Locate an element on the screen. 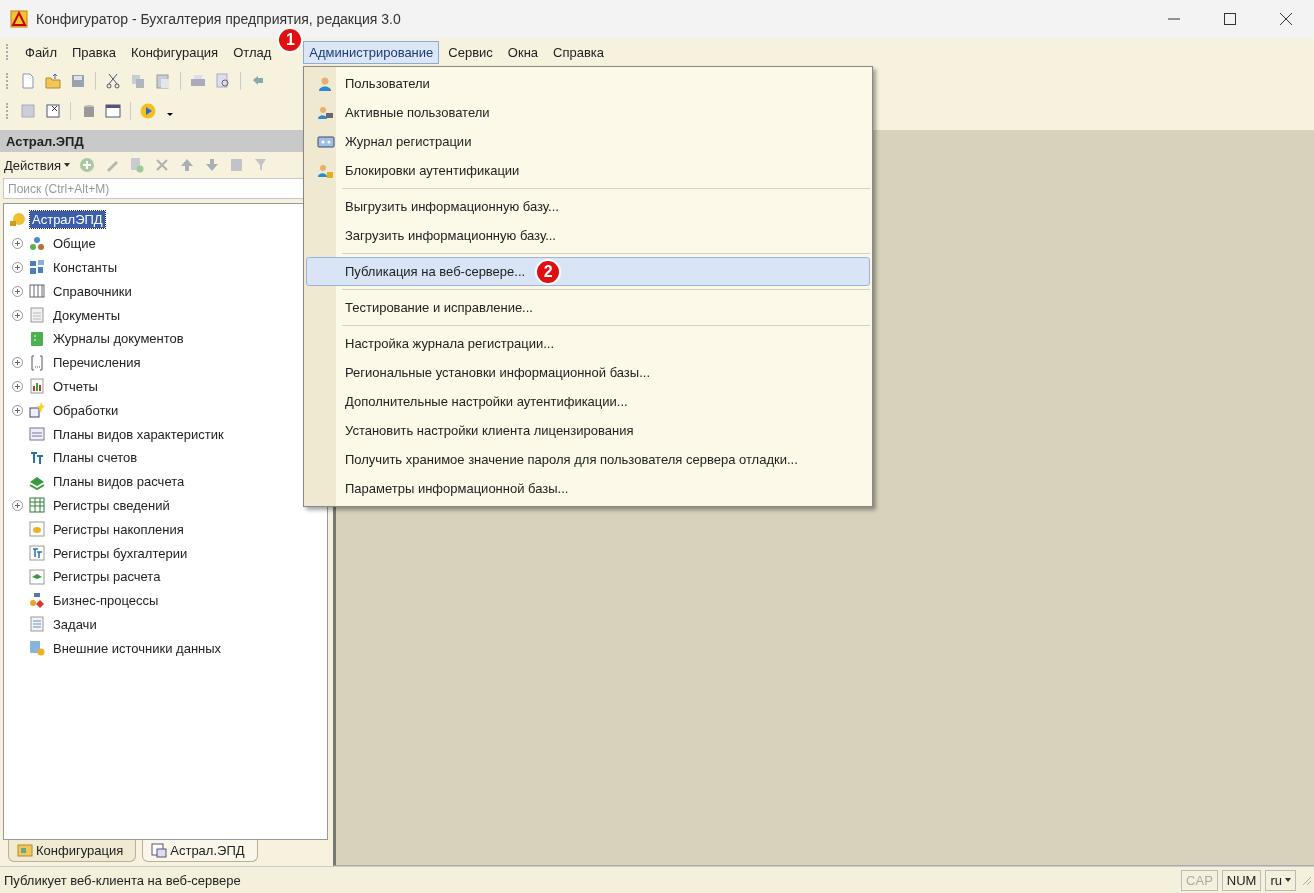  step-badge: 2 is located at coordinates (548, 271).